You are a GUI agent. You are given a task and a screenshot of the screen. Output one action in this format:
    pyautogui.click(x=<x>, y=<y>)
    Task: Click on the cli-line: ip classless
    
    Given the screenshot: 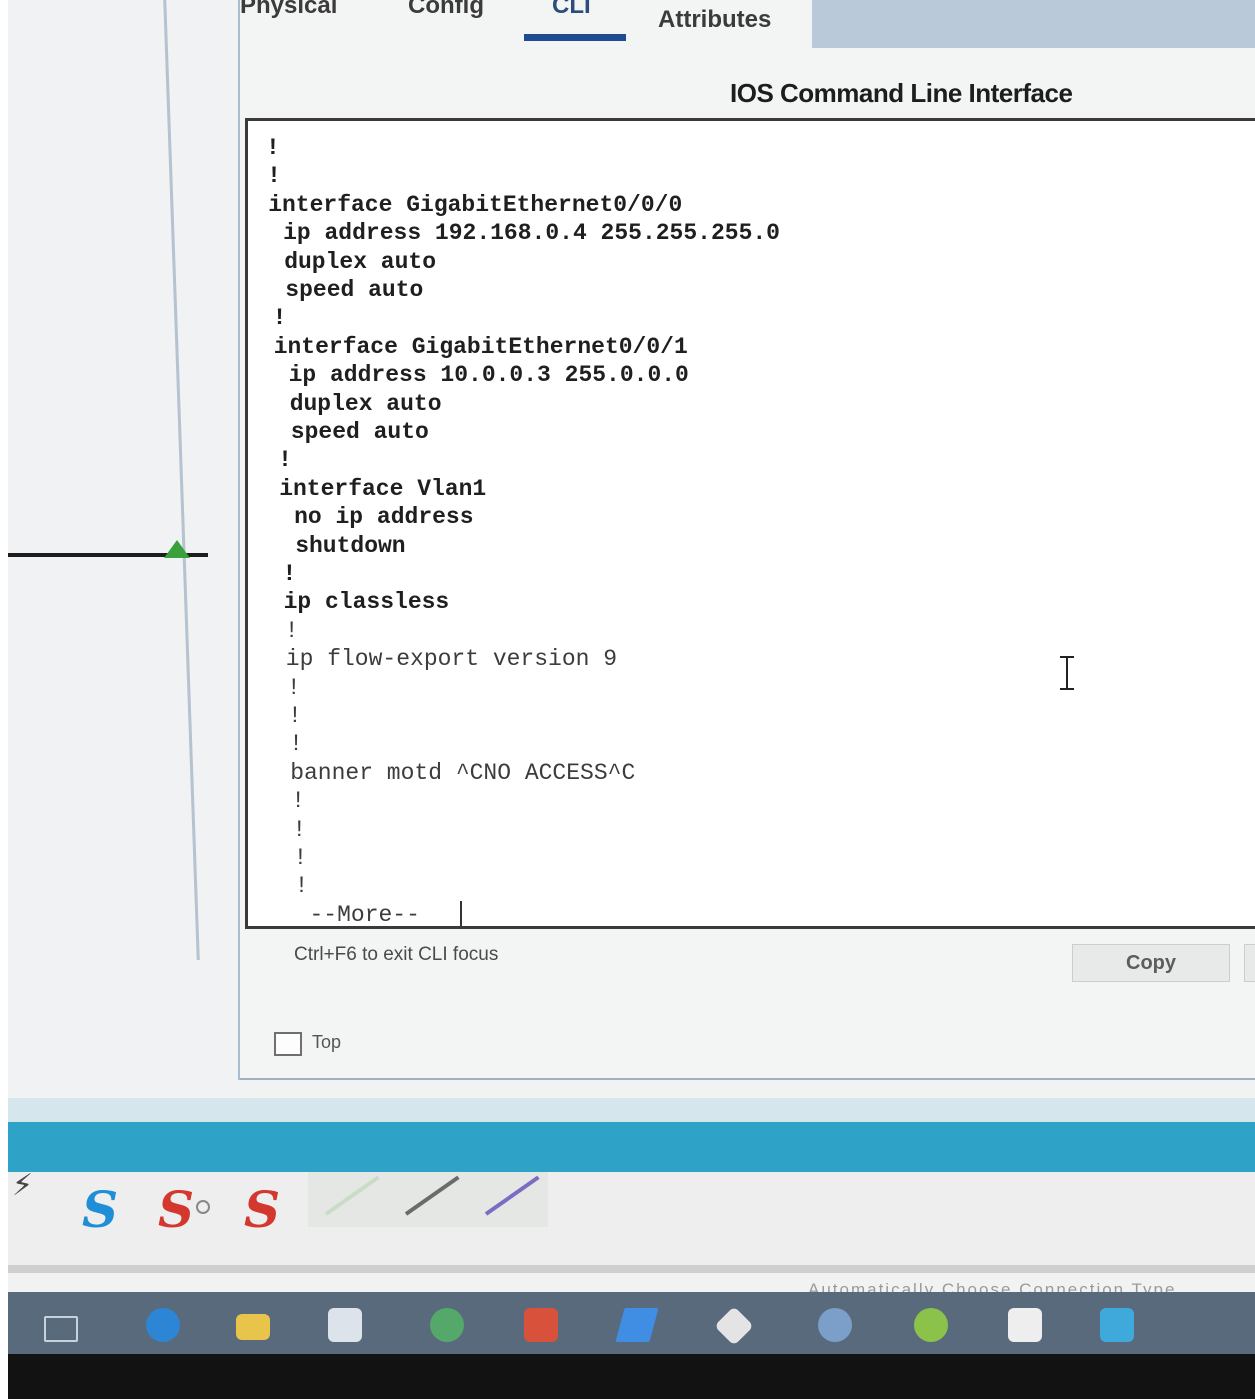 What is the action you would take?
    pyautogui.click(x=366, y=602)
    